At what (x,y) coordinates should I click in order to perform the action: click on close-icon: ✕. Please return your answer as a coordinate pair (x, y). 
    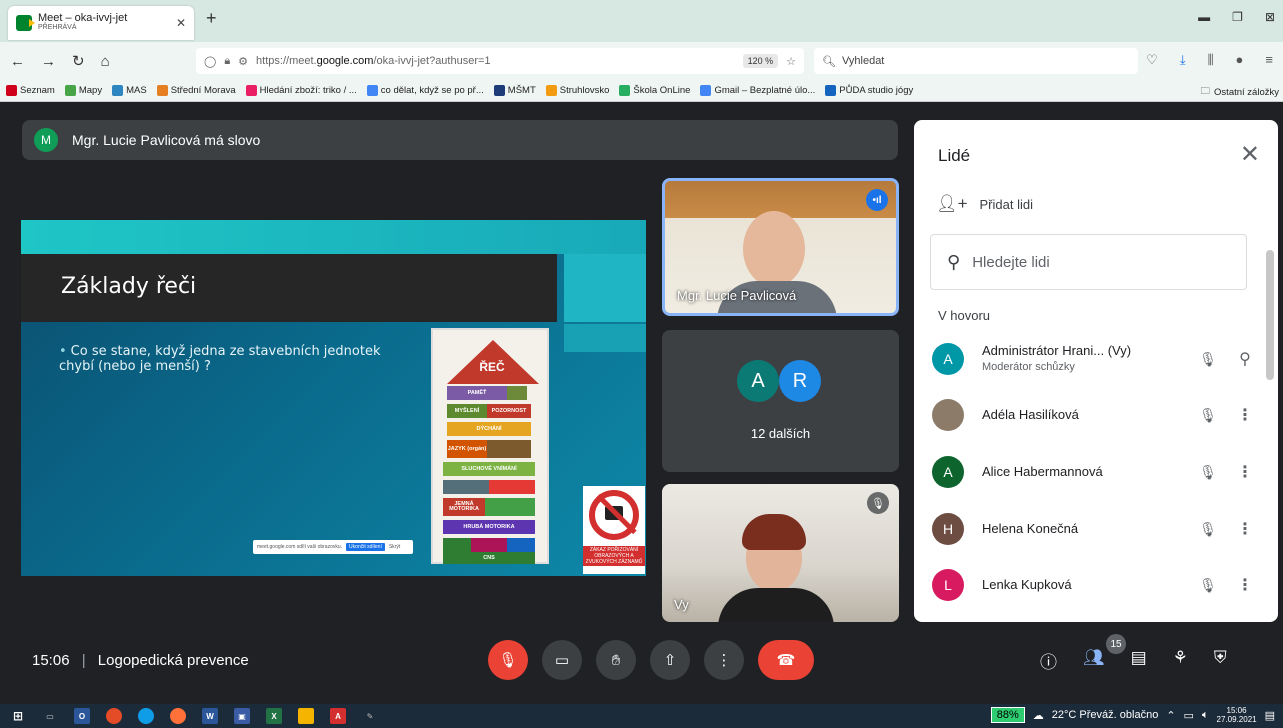
    Looking at the image, I should click on (1250, 154).